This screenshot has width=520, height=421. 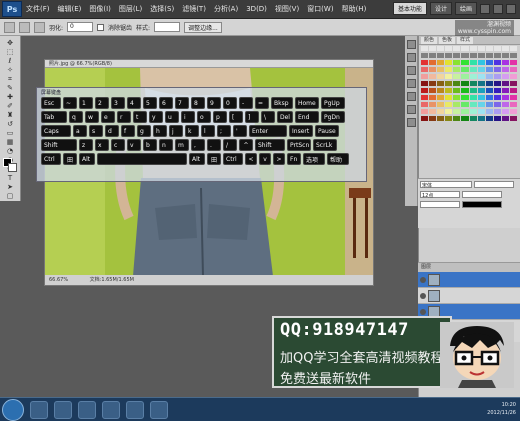 I want to click on key-up-arrow: ^, so click(x=246, y=145).